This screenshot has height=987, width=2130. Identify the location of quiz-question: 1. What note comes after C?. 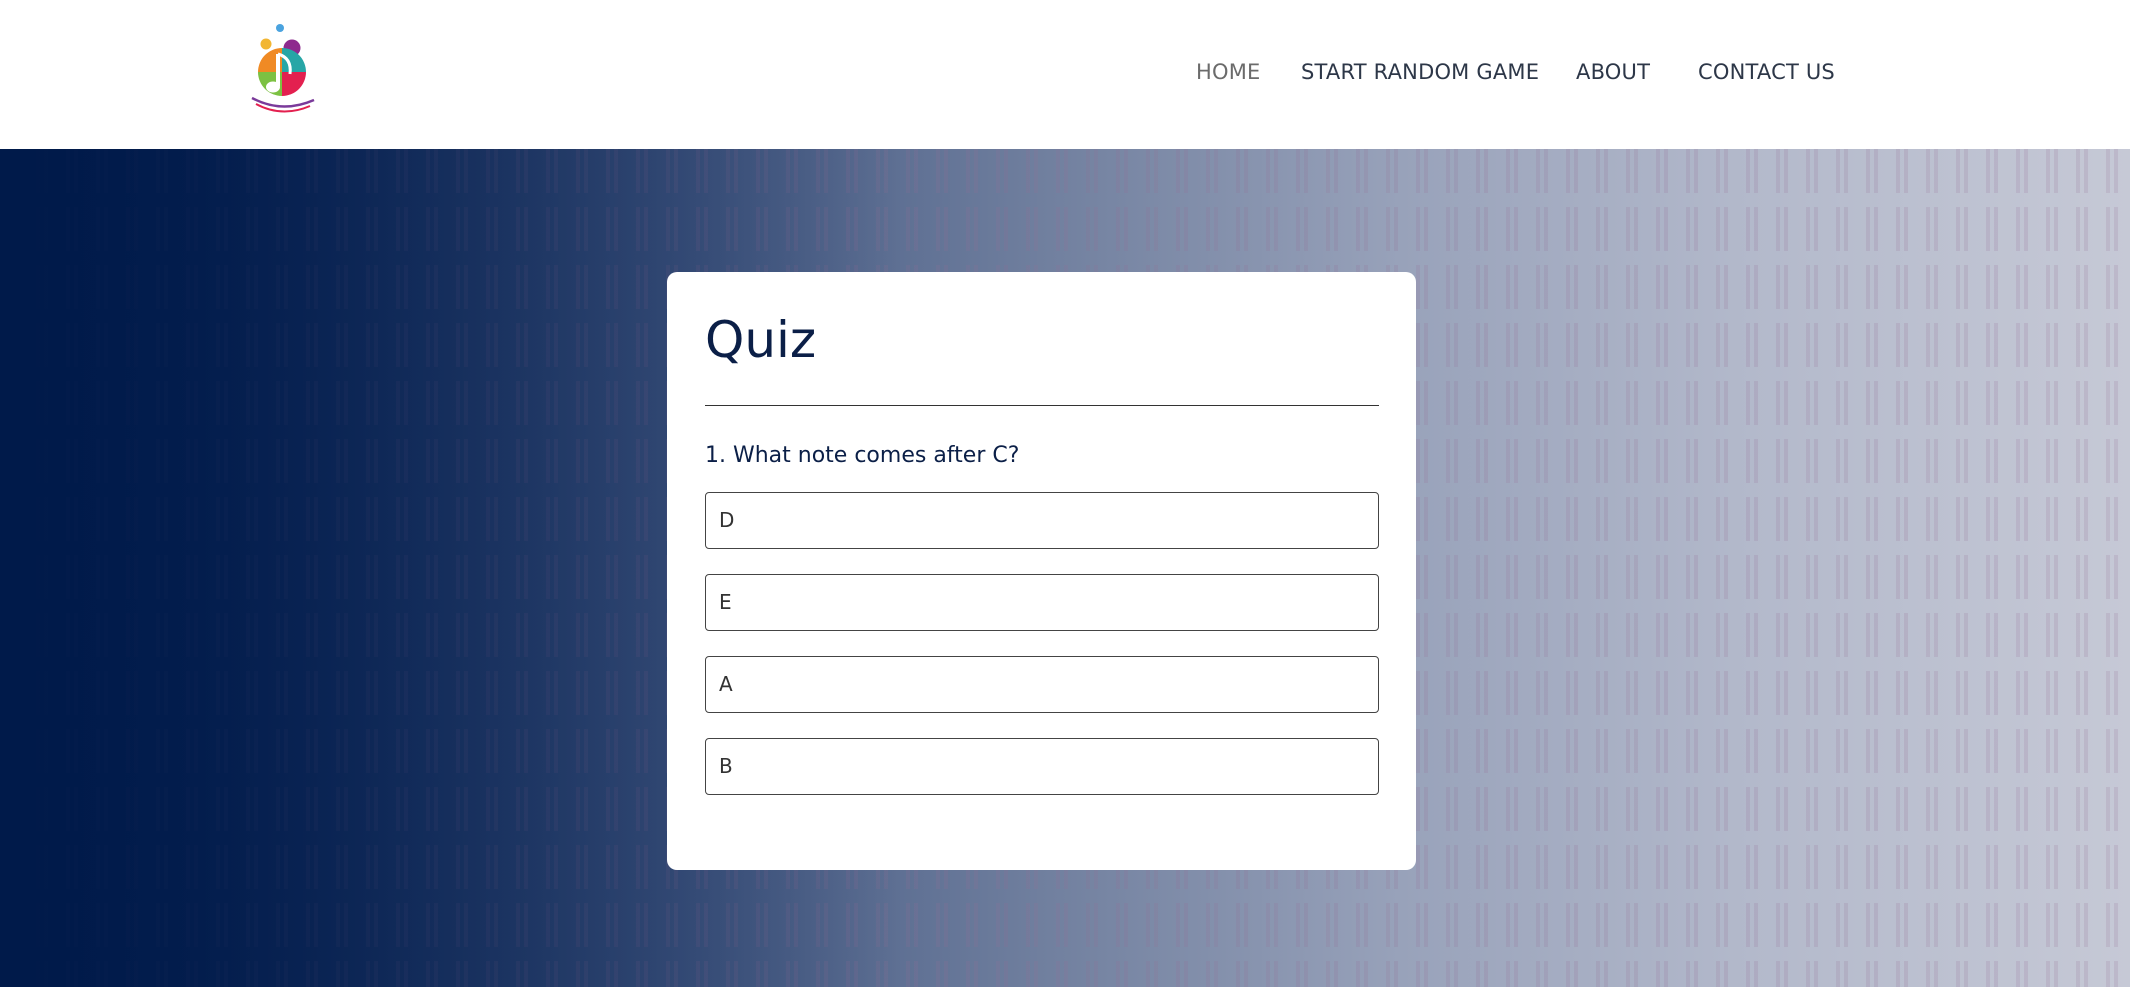
(862, 455).